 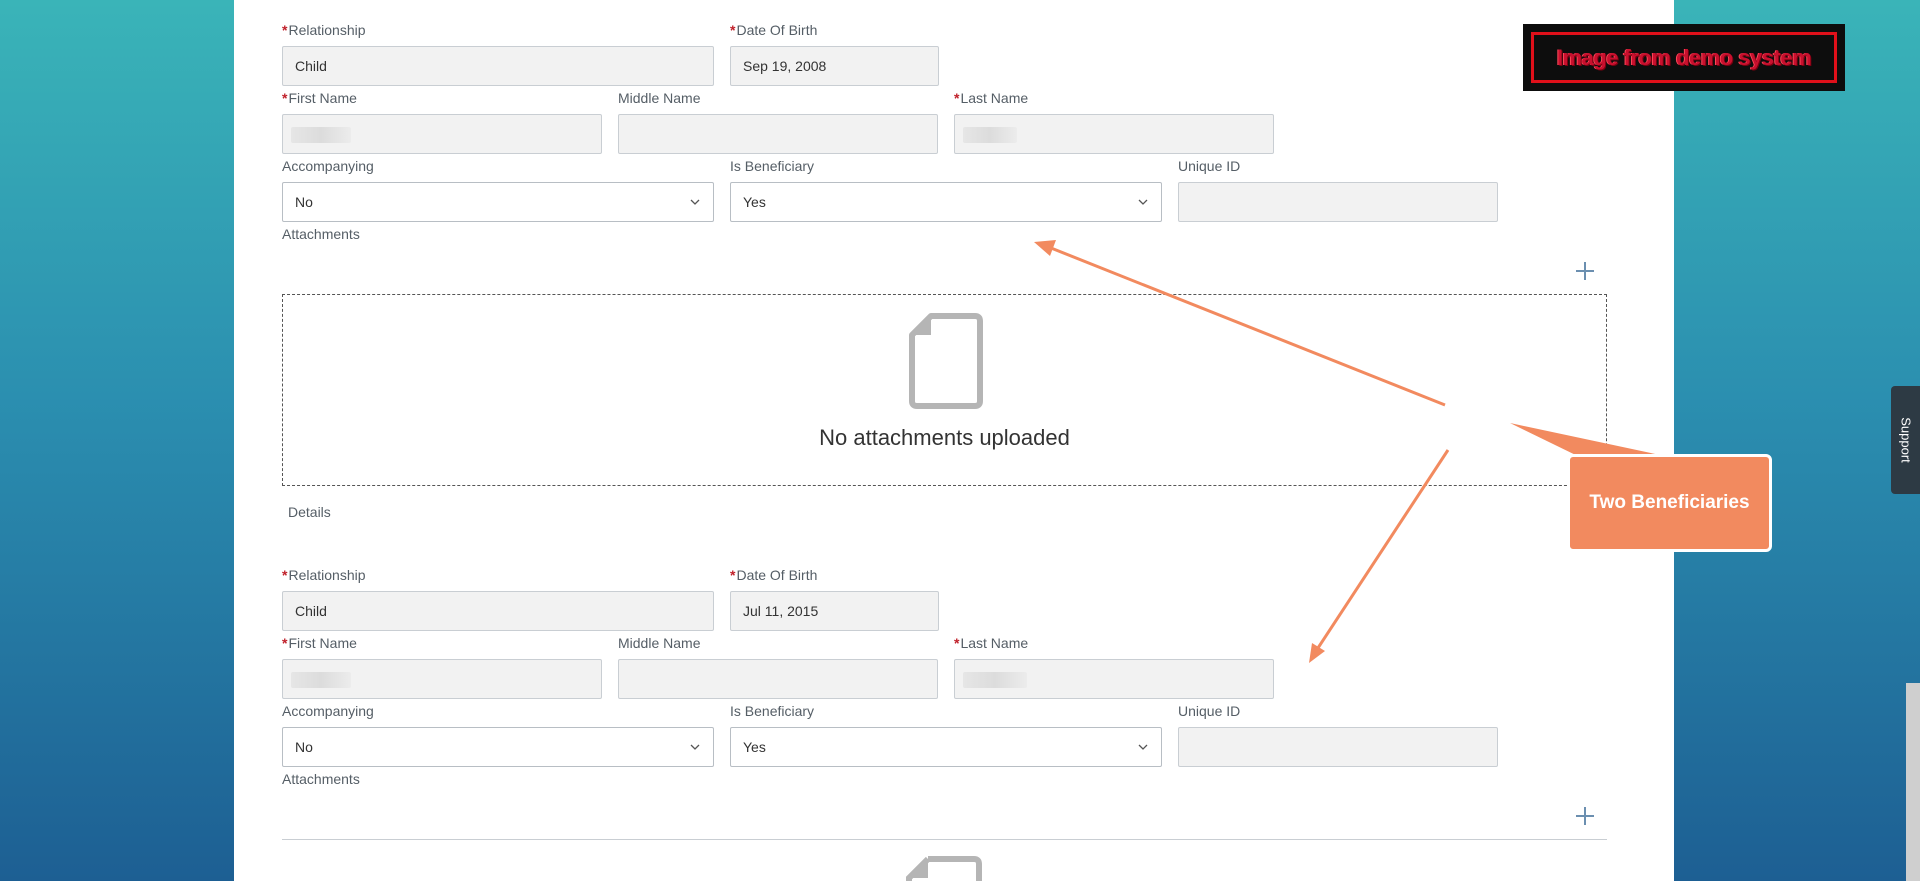 I want to click on support-tab: Support, so click(x=1905, y=440).